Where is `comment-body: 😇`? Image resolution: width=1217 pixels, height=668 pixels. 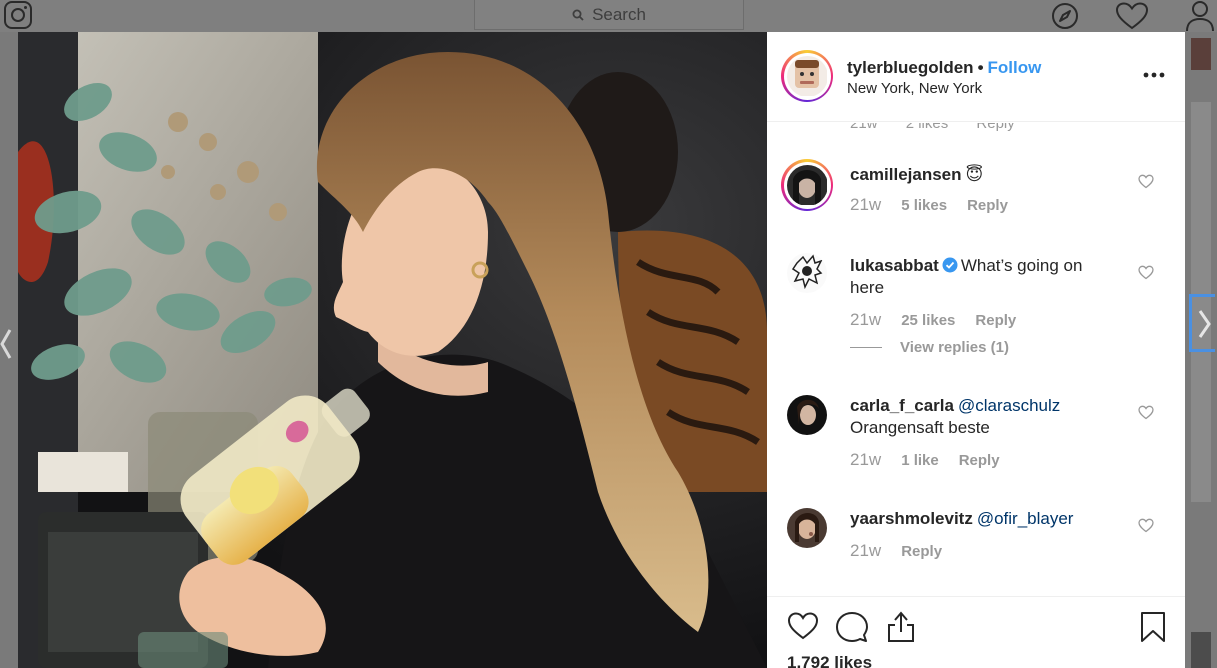
comment-body: 😇 is located at coordinates (974, 174).